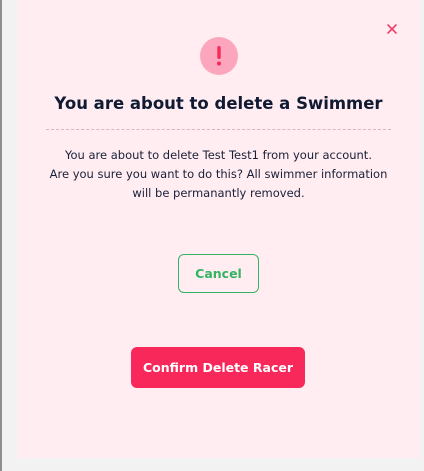 Image resolution: width=424 pixels, height=471 pixels. Describe the element at coordinates (218, 367) in the screenshot. I see `confirm-delete-button: Confirm Delete Racer` at that location.